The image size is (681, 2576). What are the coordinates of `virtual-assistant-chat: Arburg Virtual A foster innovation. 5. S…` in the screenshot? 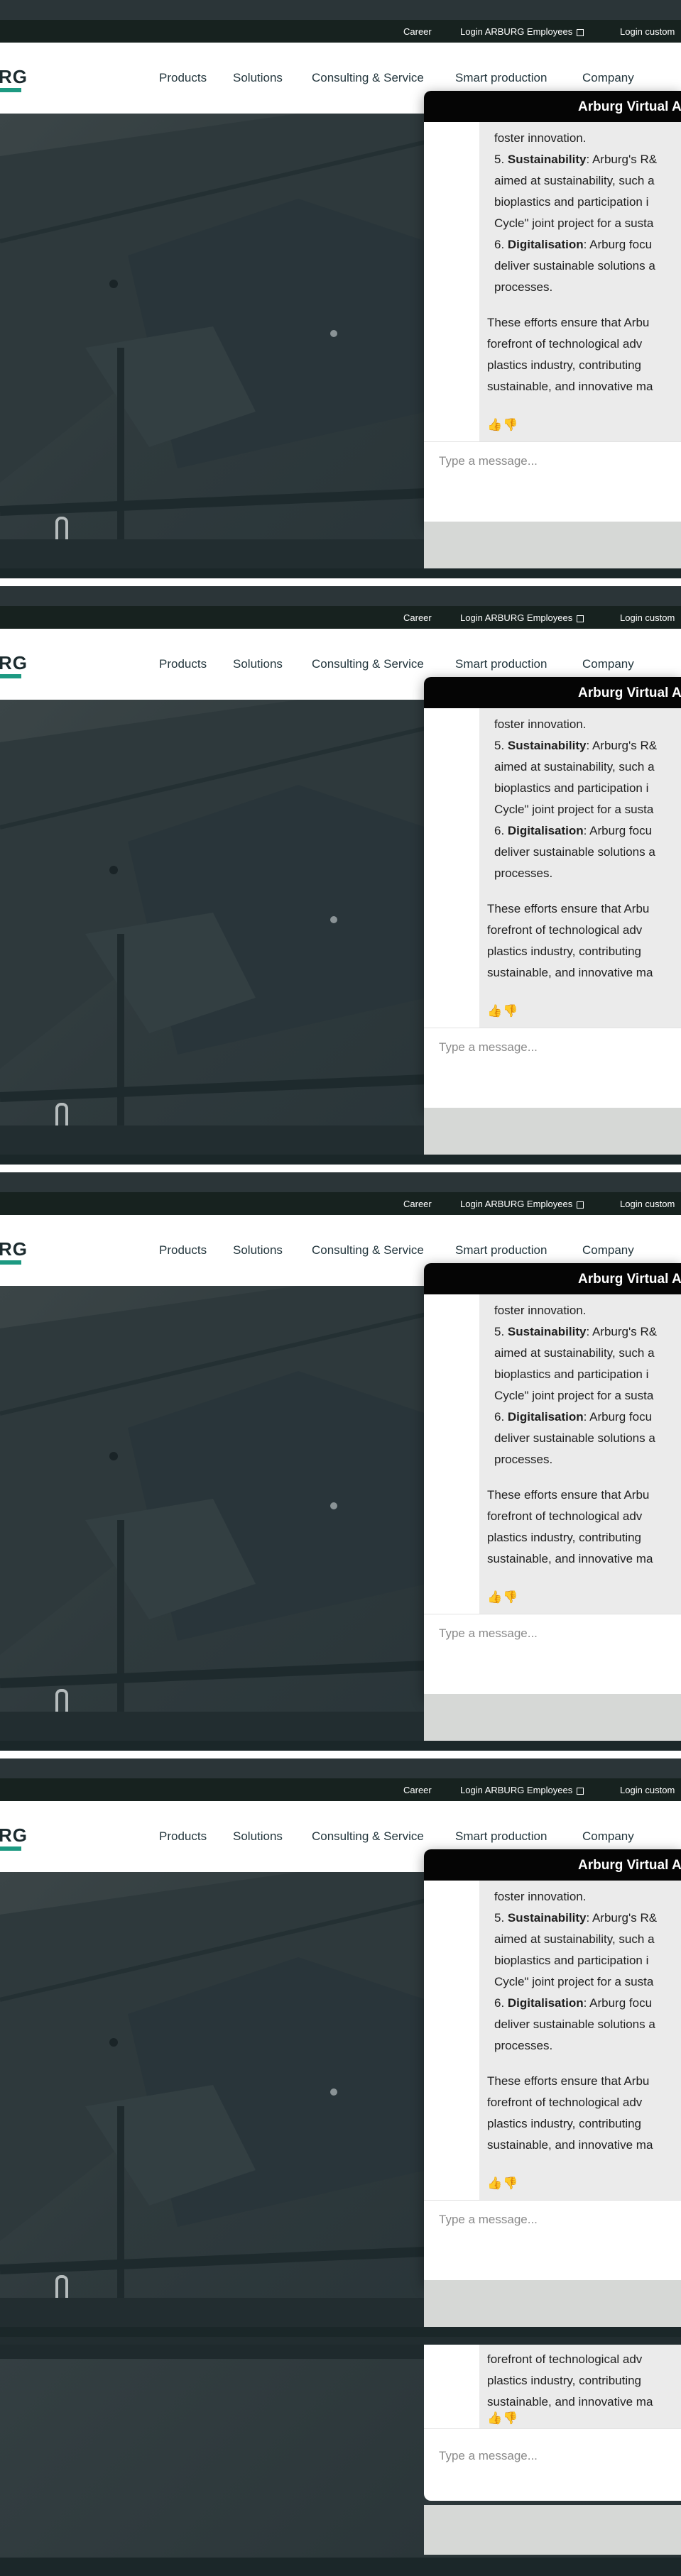 It's located at (552, 895).